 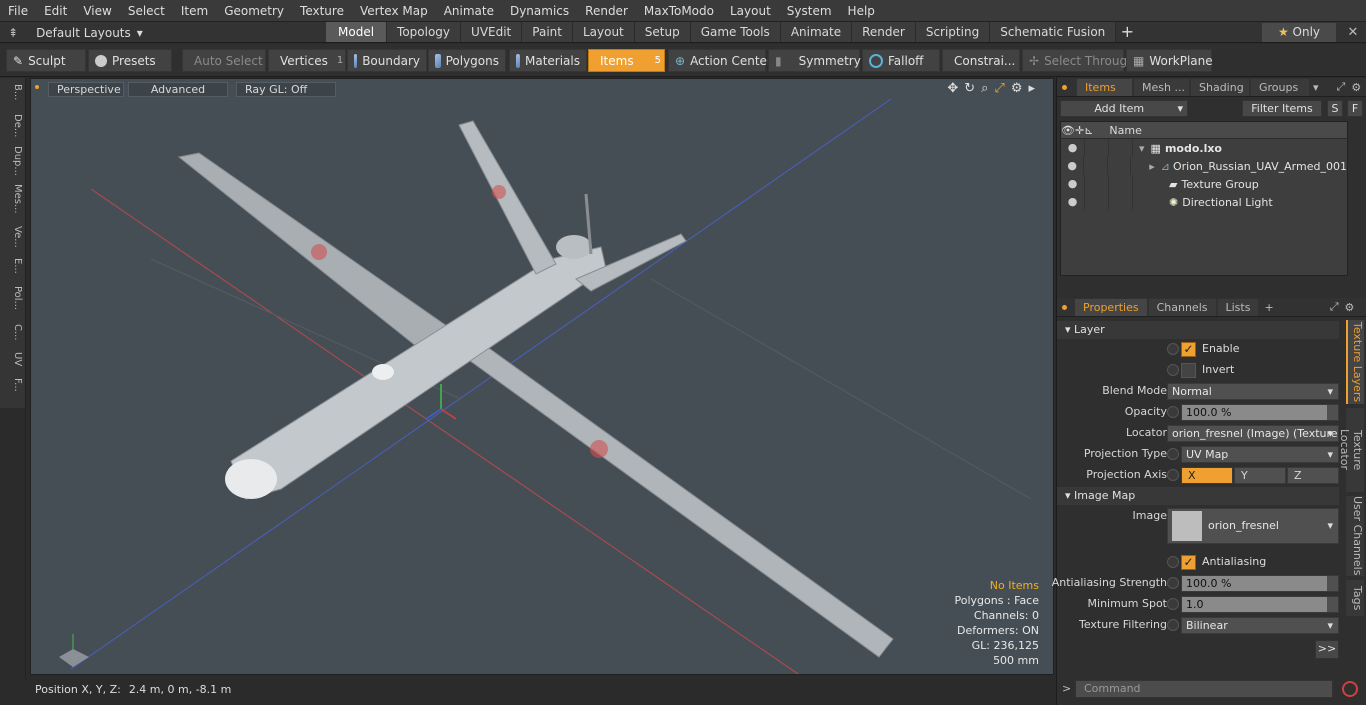 What do you see at coordinates (146, 11) in the screenshot?
I see `menu-select: Select` at bounding box center [146, 11].